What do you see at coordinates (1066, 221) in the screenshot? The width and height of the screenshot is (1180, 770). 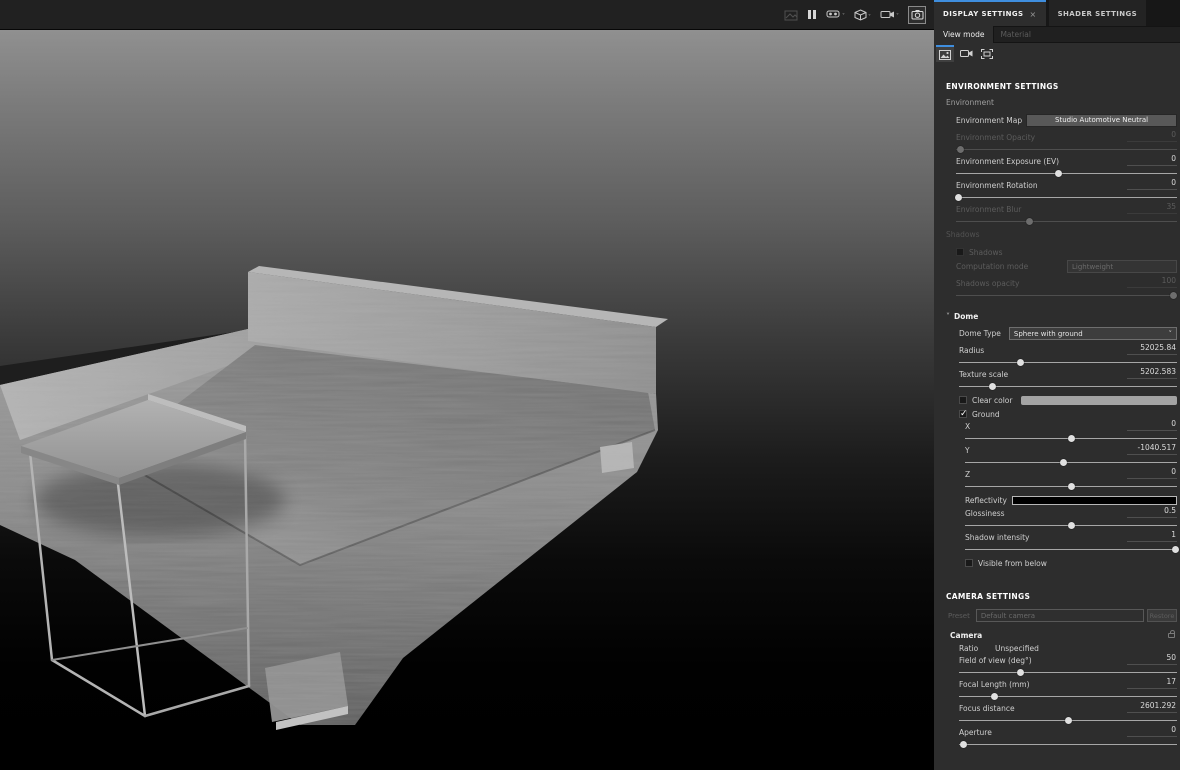 I see `environment-blur-slider` at bounding box center [1066, 221].